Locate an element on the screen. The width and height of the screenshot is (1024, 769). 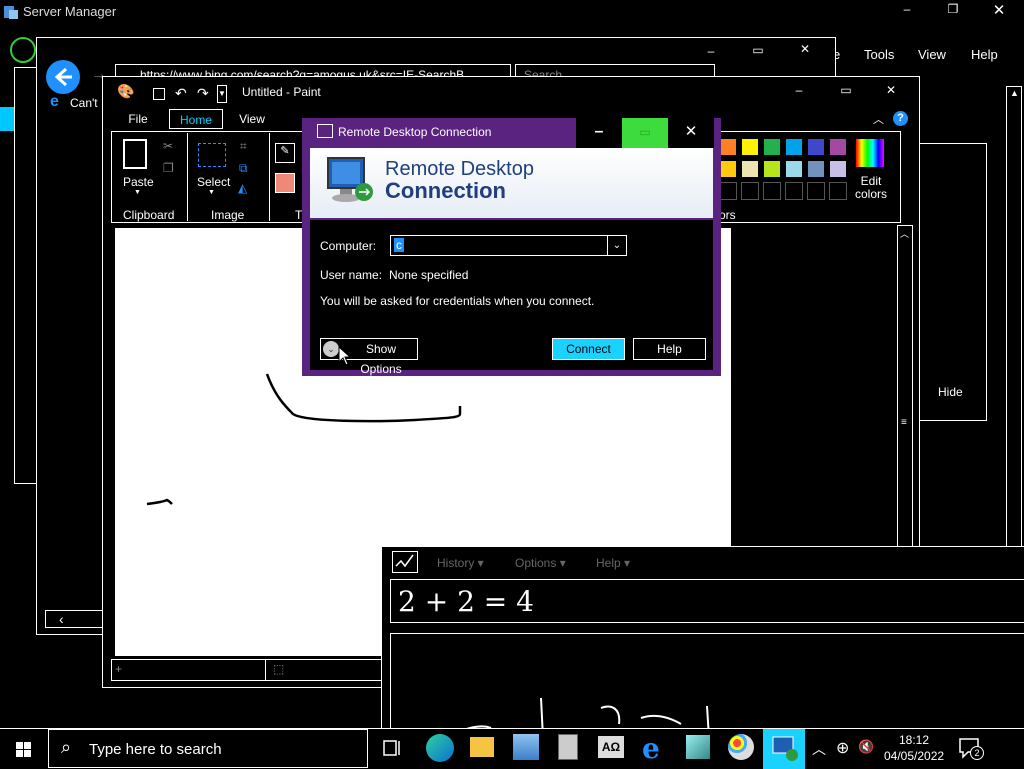
rdc-minimize-button: – is located at coordinates (599, 133).